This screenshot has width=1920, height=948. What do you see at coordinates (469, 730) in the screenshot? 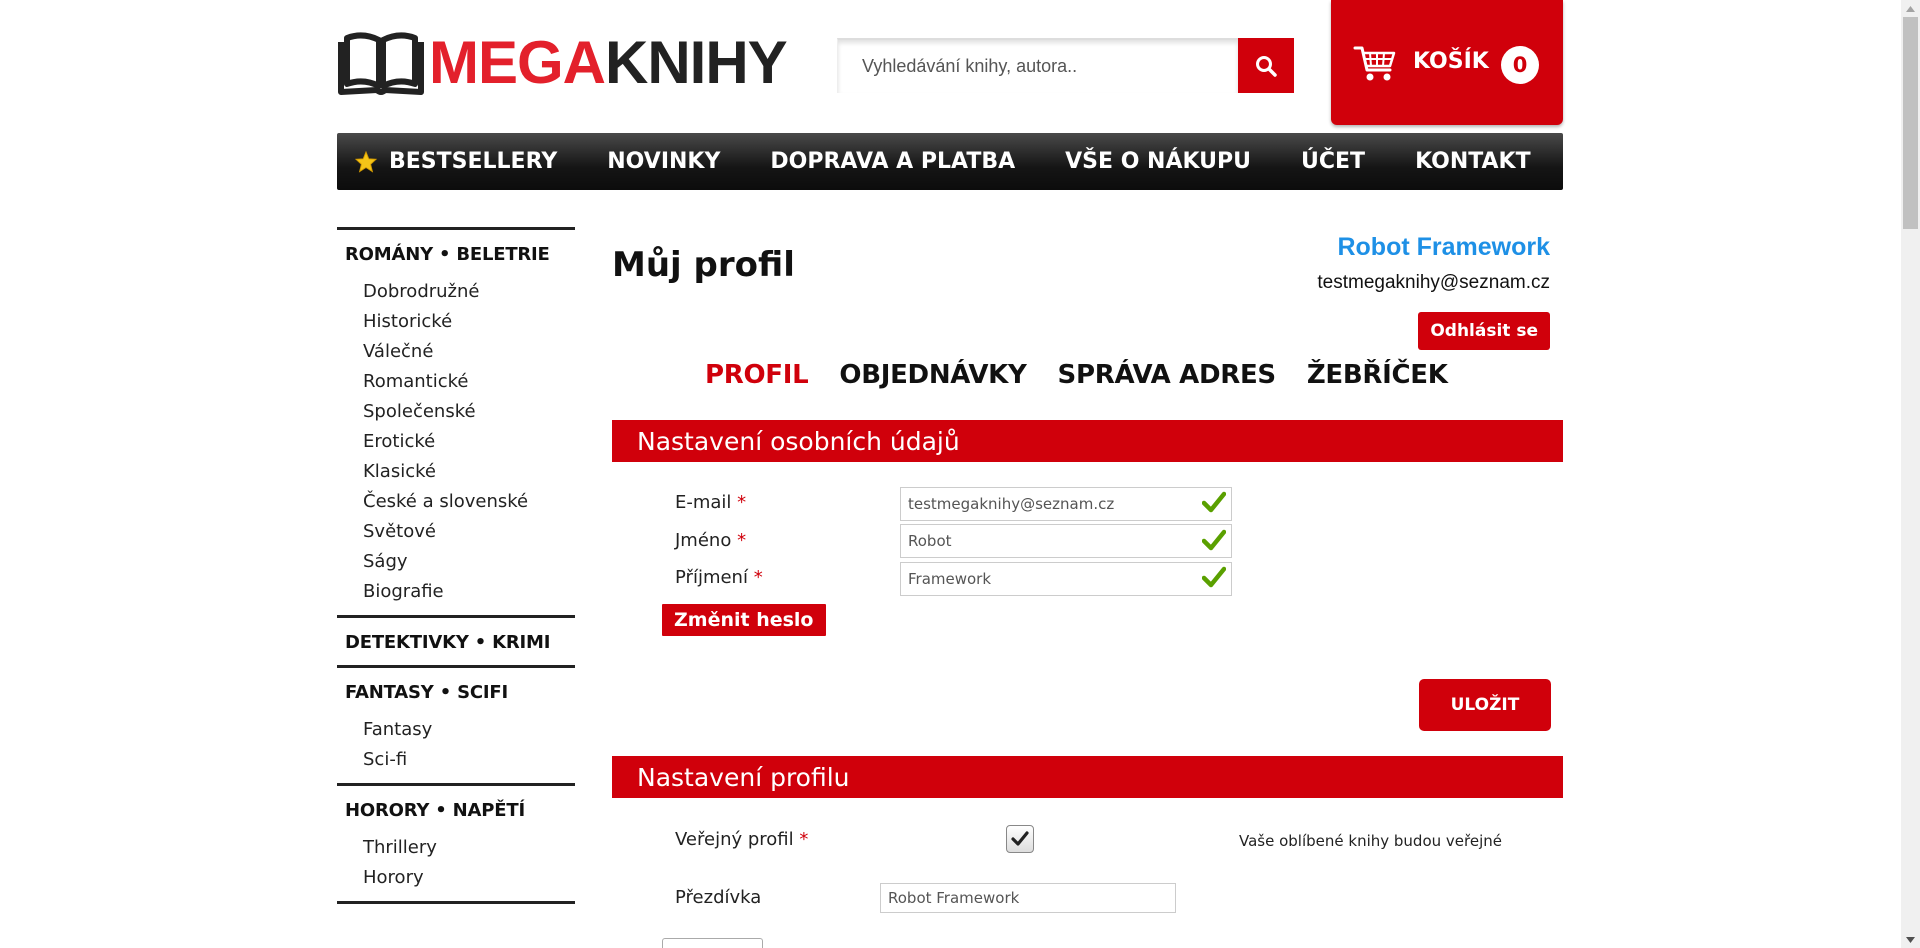
I see `category-item: Fantasy` at bounding box center [469, 730].